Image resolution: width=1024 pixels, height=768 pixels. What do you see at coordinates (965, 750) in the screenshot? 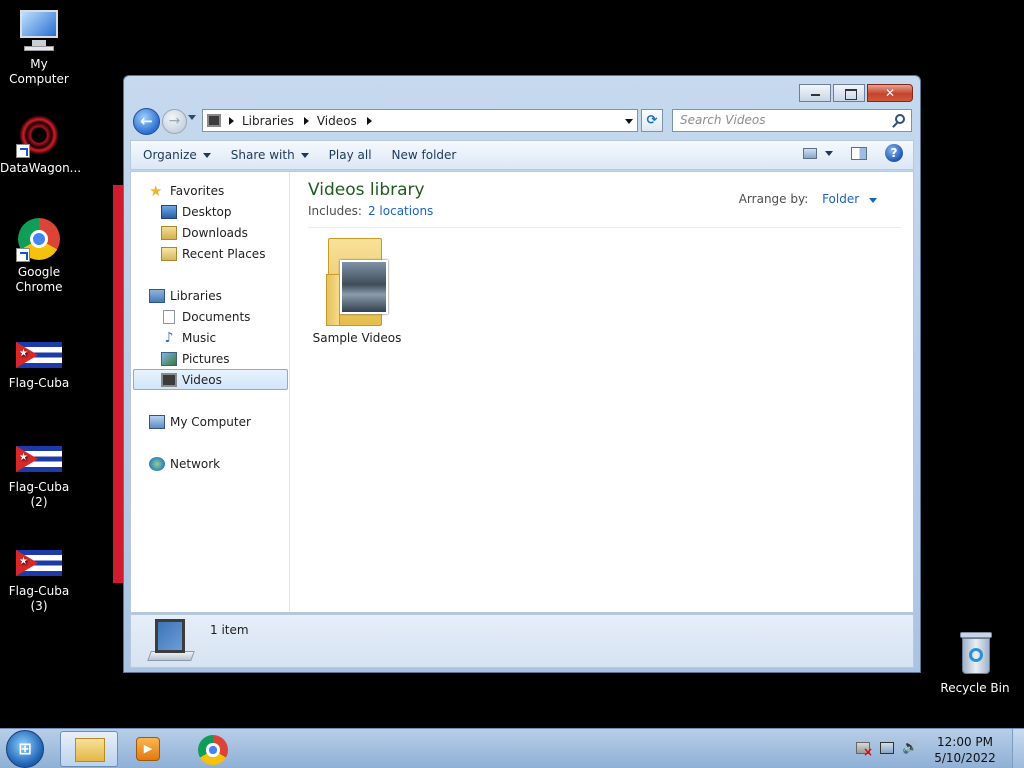
I see `clock: 12:00 PM 5/10/2022` at bounding box center [965, 750].